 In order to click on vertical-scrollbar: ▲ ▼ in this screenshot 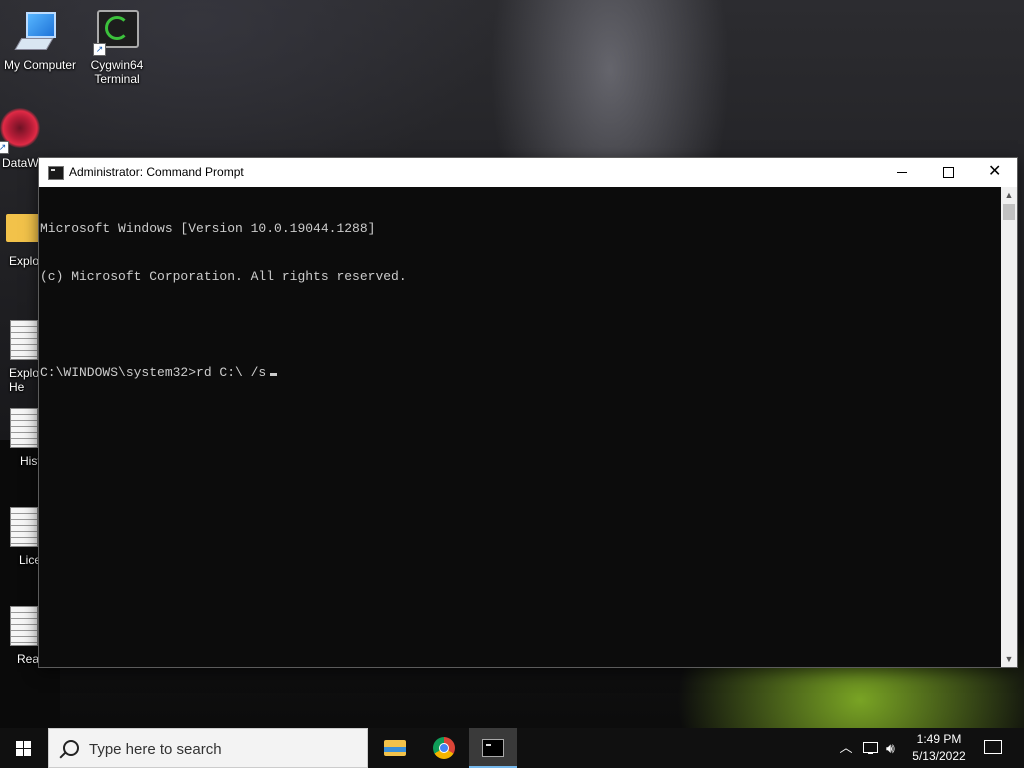, I will do `click(1009, 427)`.